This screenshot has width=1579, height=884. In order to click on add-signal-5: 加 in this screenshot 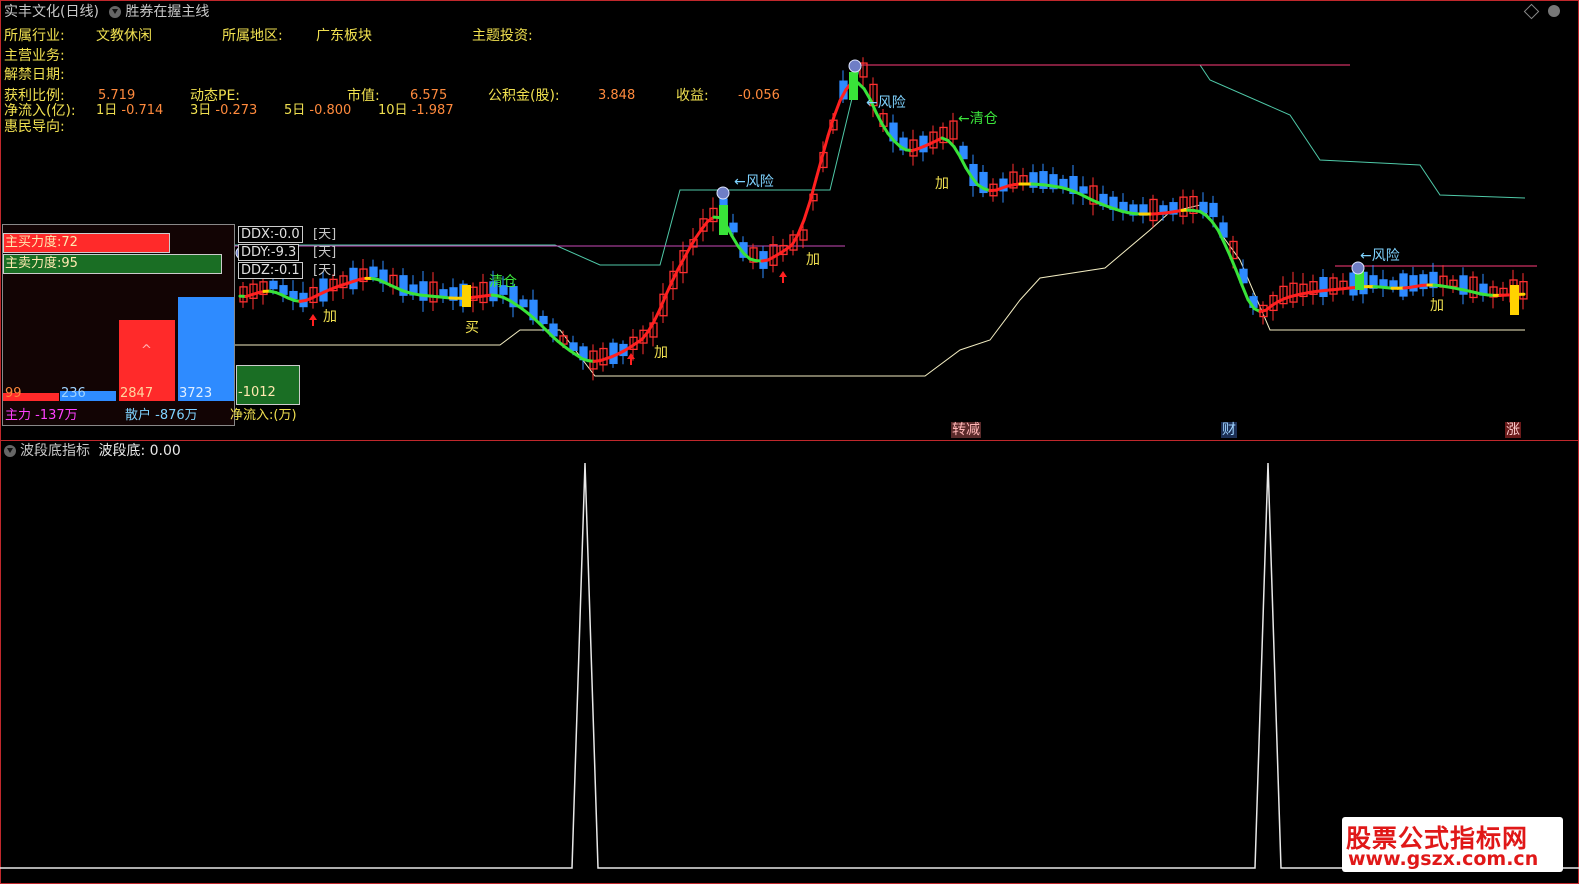, I will do `click(1437, 306)`.